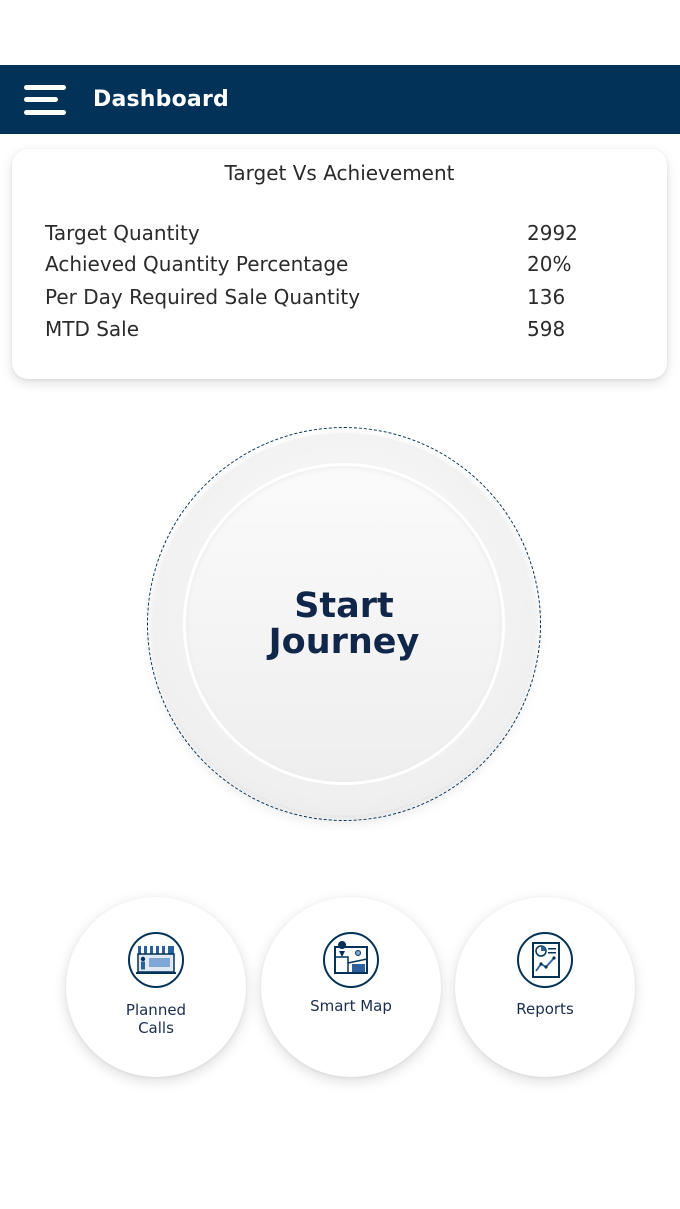 The width and height of the screenshot is (680, 1209). What do you see at coordinates (545, 1009) in the screenshot?
I see `reports-label: Reports` at bounding box center [545, 1009].